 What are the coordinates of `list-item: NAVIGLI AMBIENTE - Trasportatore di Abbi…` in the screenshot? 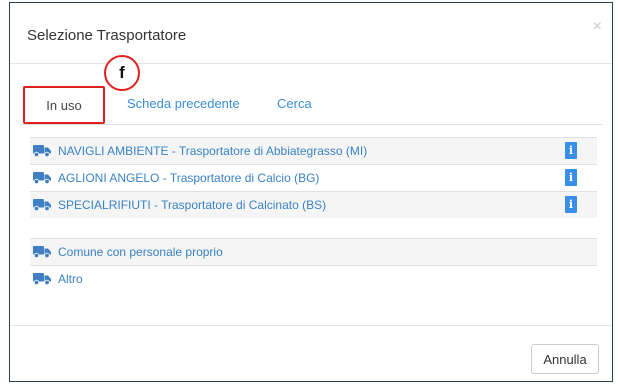 It's located at (313, 150).